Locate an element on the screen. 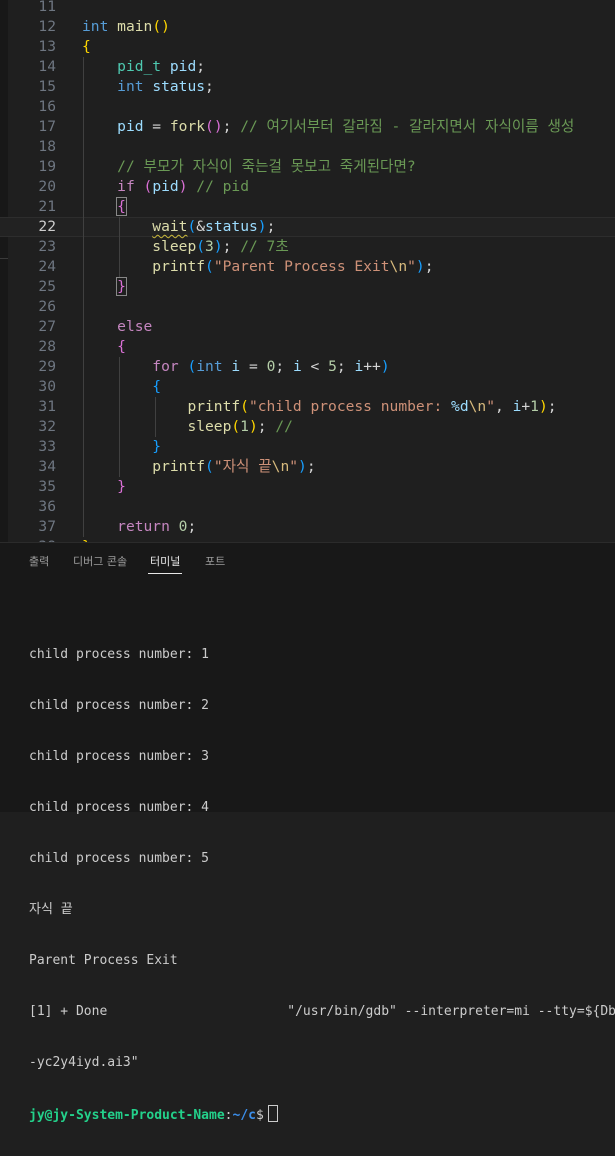 The image size is (615, 1156). code-line: 33 } is located at coordinates (307, 447).